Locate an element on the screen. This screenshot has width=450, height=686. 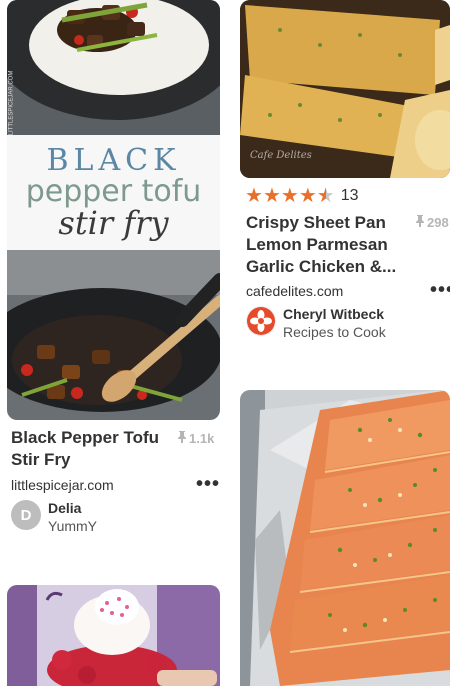
rating-stars: ★ ★ ★ ★ ★ 13 is located at coordinates (301, 196).